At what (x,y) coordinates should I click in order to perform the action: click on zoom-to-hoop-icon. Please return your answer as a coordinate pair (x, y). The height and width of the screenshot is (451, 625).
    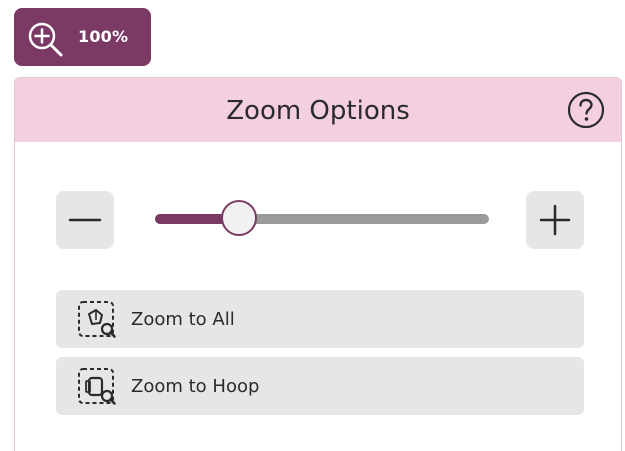
    Looking at the image, I should click on (97, 386).